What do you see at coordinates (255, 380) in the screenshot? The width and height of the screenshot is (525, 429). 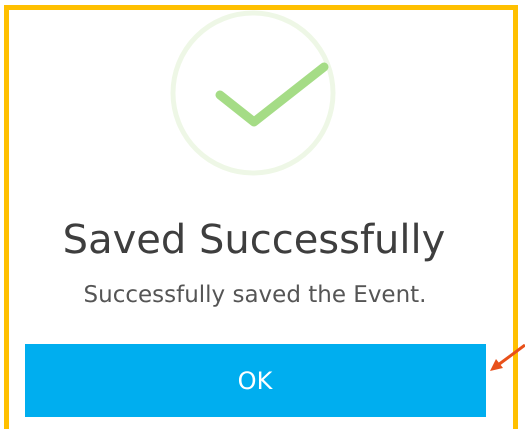 I see `ok-button: OK` at bounding box center [255, 380].